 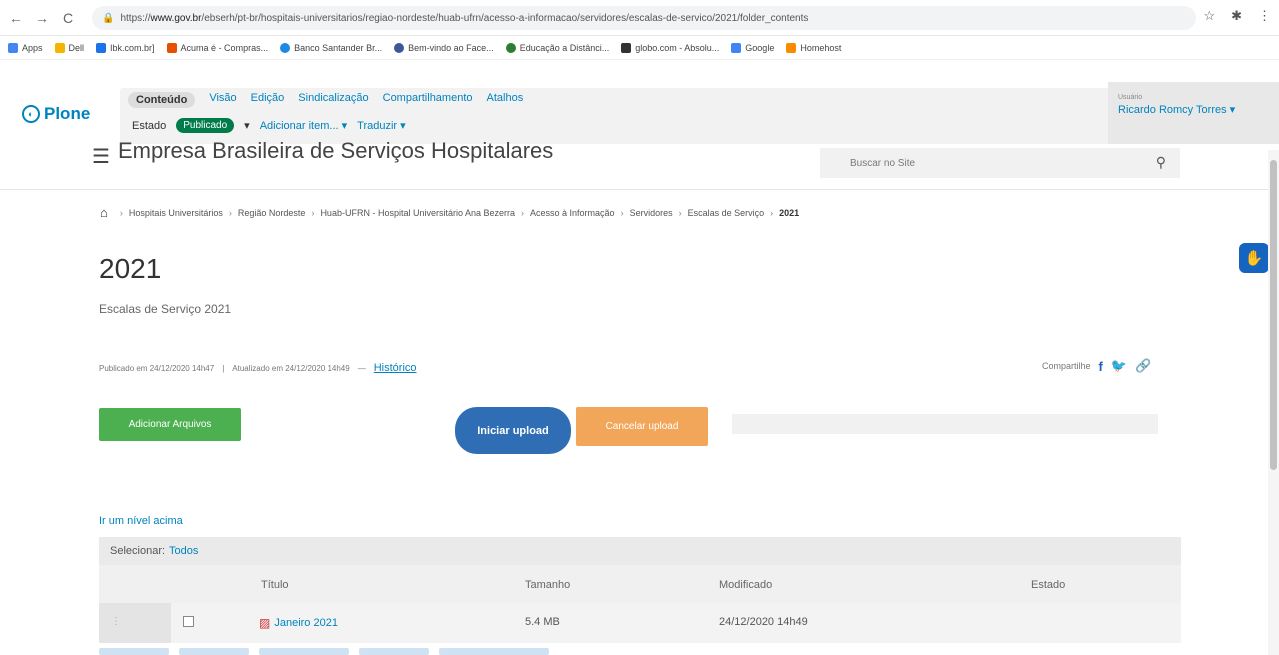 I want to click on back-icon: ←, so click(x=16, y=18).